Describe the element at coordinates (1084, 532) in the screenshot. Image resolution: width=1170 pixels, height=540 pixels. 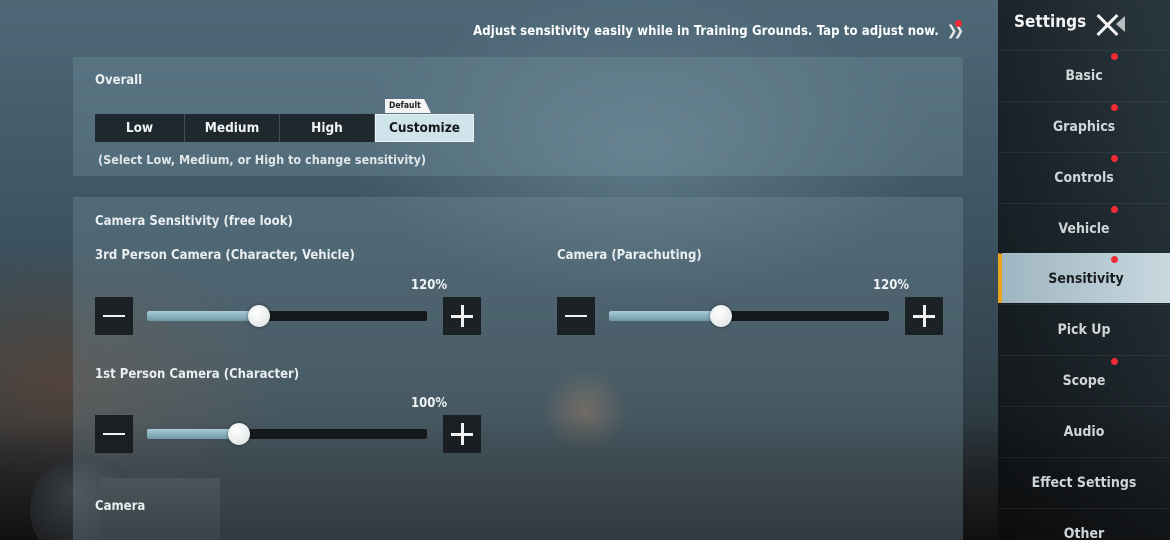
I see `sidebar-item-label: Other` at that location.